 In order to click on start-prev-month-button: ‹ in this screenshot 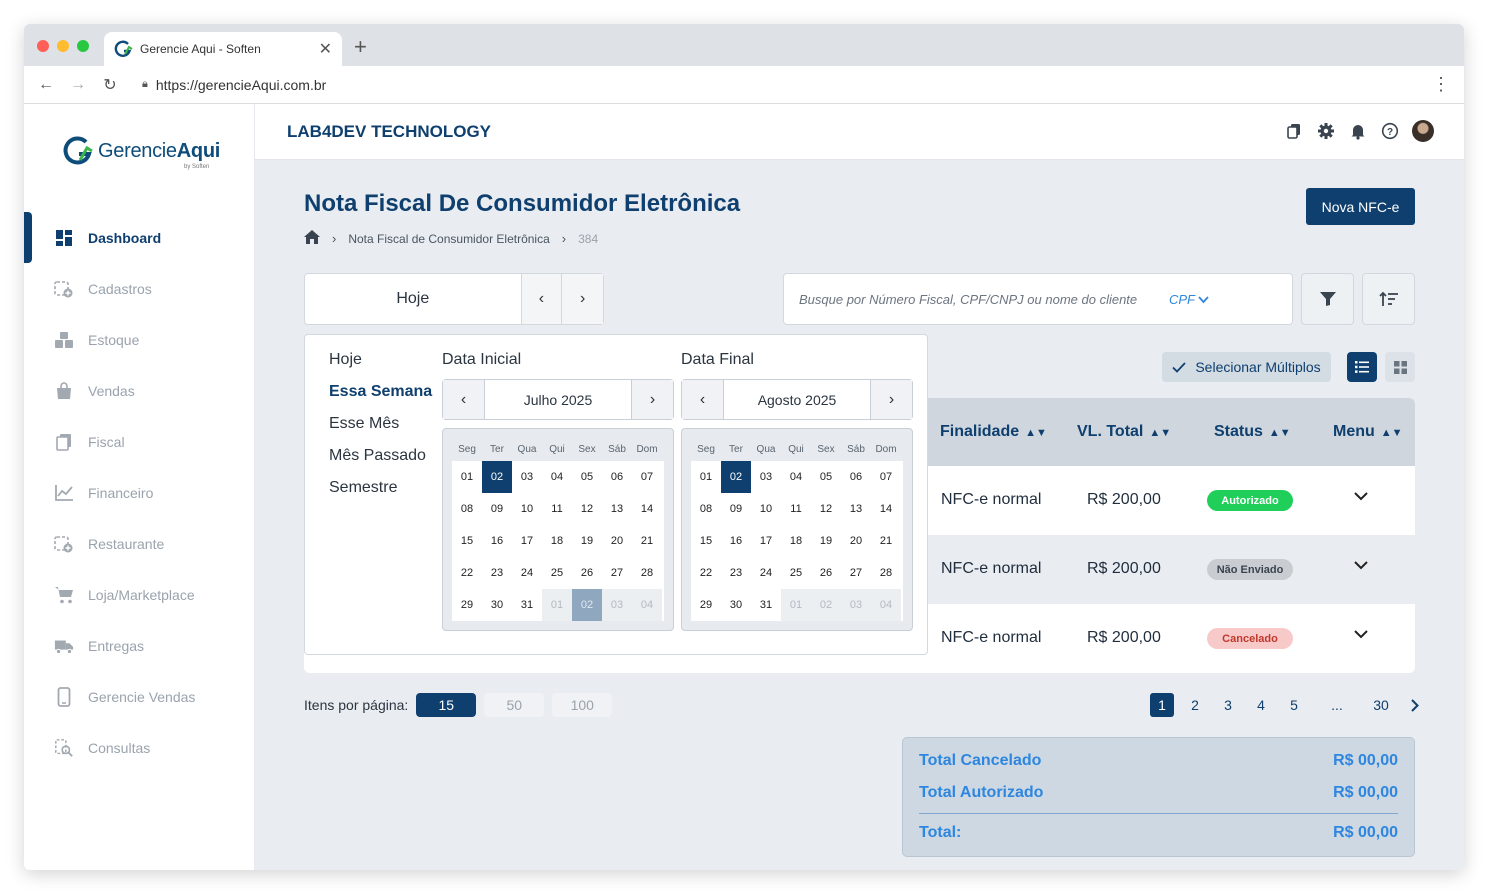, I will do `click(463, 399)`.